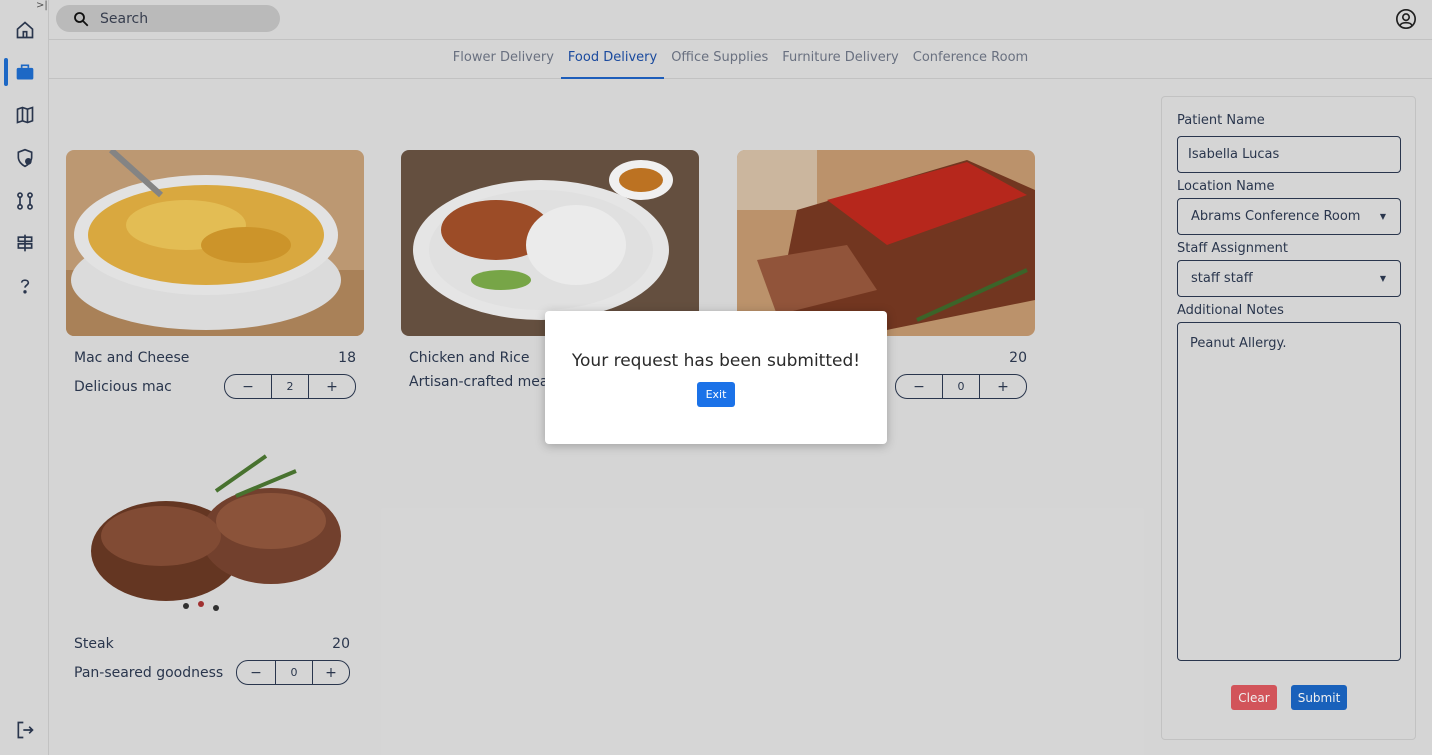 The width and height of the screenshot is (1432, 755). Describe the element at coordinates (716, 377) in the screenshot. I see `submission-dialog: Your request has been submitted! Exit` at that location.